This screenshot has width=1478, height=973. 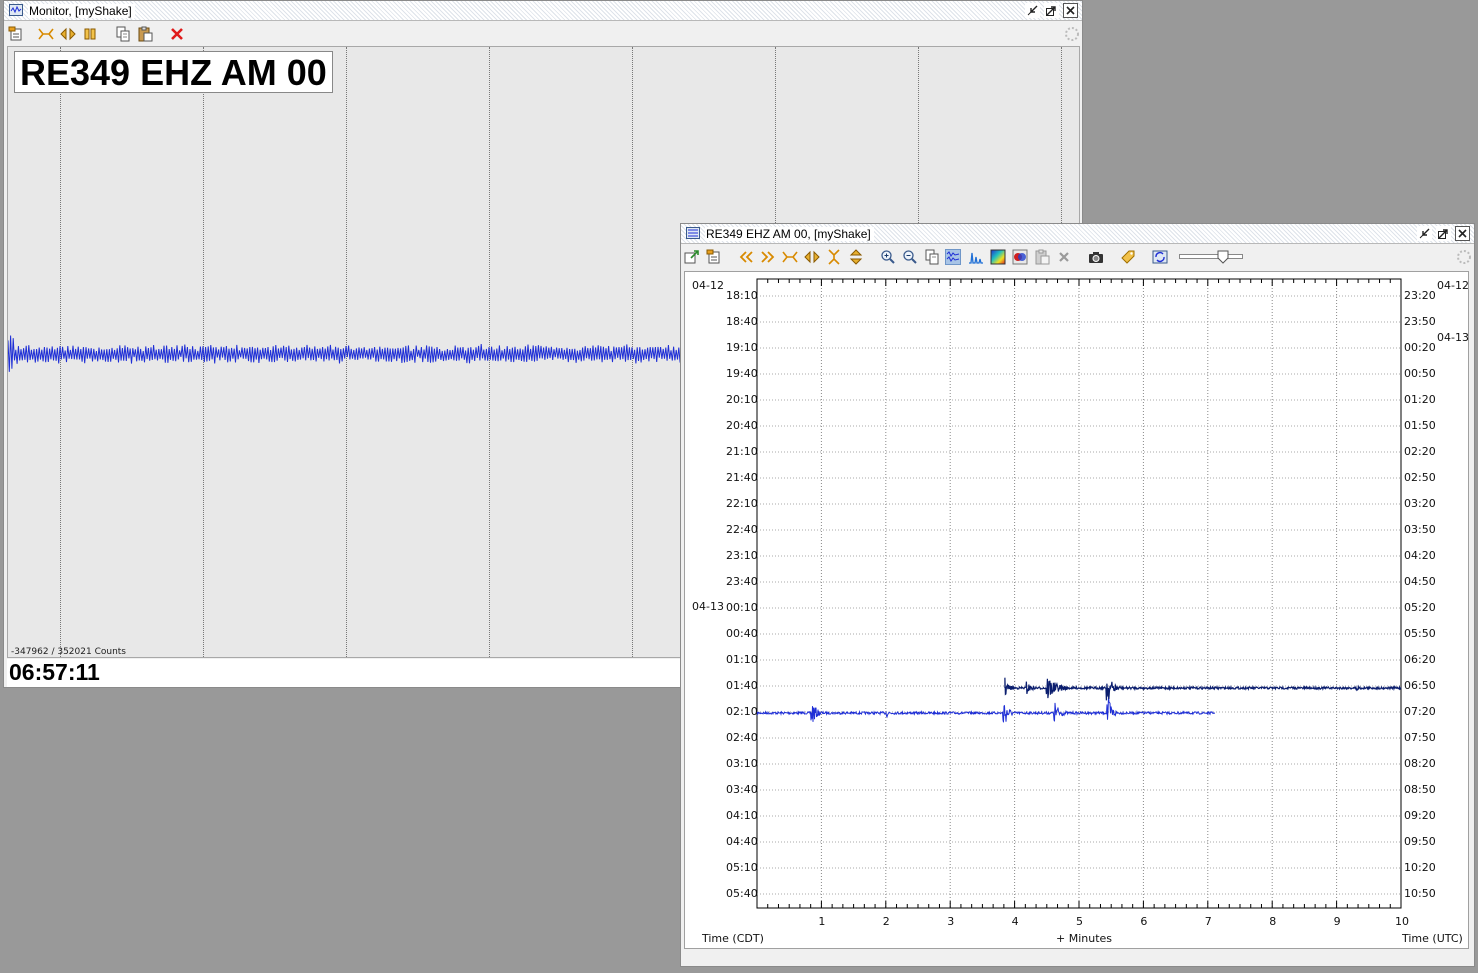 What do you see at coordinates (693, 233) in the screenshot?
I see `helicorder-window-icon` at bounding box center [693, 233].